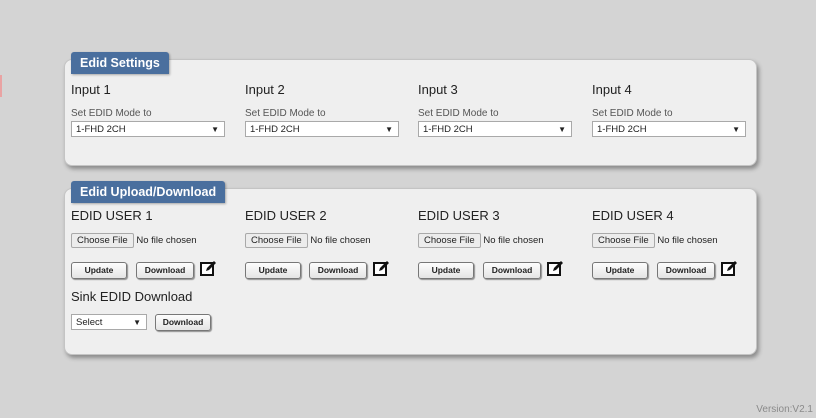  Describe the element at coordinates (448, 129) in the screenshot. I see `input-3-mode-value: 1-FHD 2CH` at that location.